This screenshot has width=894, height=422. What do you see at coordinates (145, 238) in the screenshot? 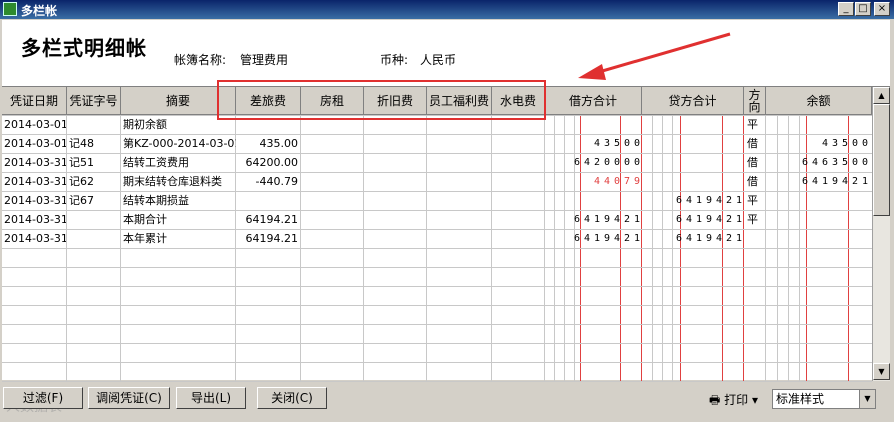
I see `cell-summary: 本年累计` at bounding box center [145, 238].